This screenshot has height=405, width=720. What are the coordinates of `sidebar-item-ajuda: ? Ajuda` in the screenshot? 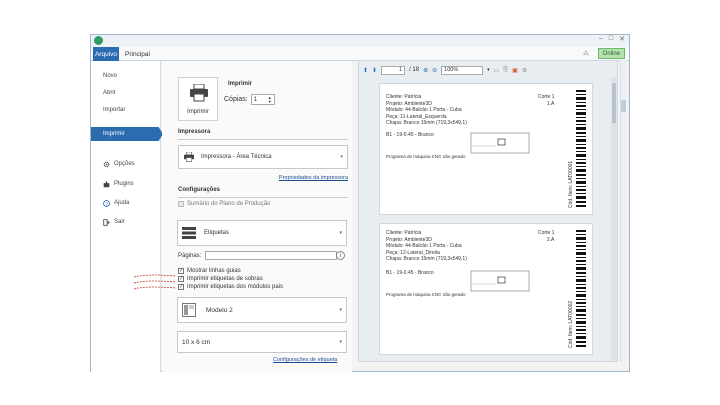 It's located at (126, 203).